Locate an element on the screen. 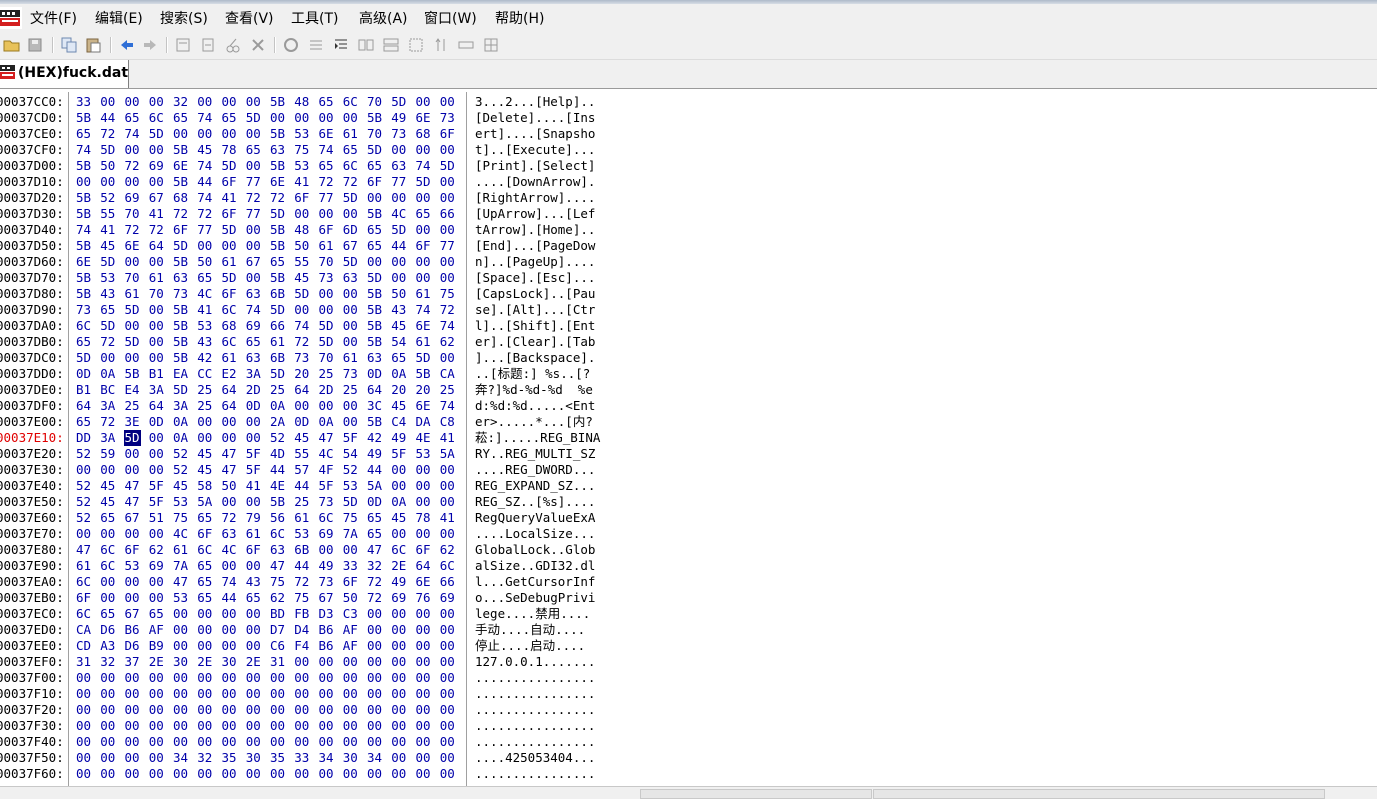 The height and width of the screenshot is (799, 1377). ascii-row: tArrow].[Home].. is located at coordinates (545, 230).